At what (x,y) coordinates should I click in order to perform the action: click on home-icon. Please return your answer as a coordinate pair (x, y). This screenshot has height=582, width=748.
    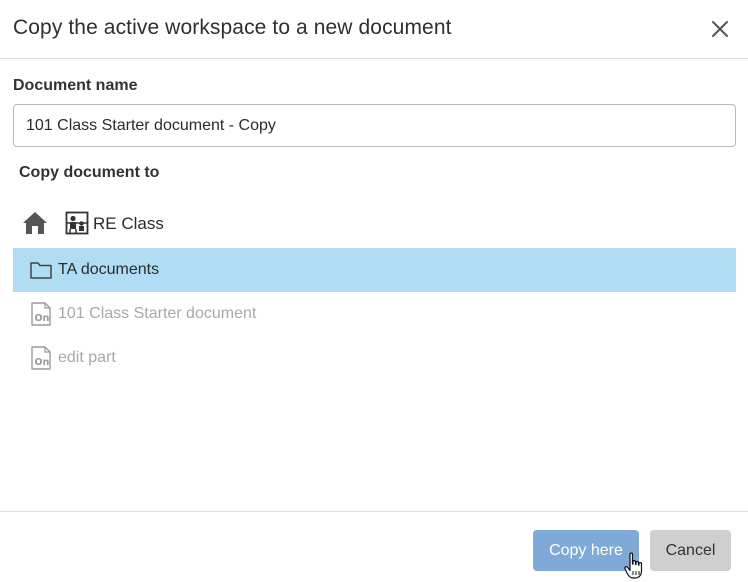
    Looking at the image, I should click on (35, 223).